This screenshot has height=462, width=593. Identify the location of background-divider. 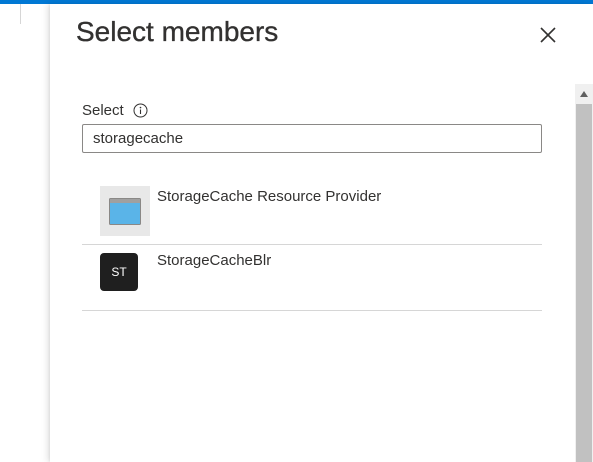
(20, 14).